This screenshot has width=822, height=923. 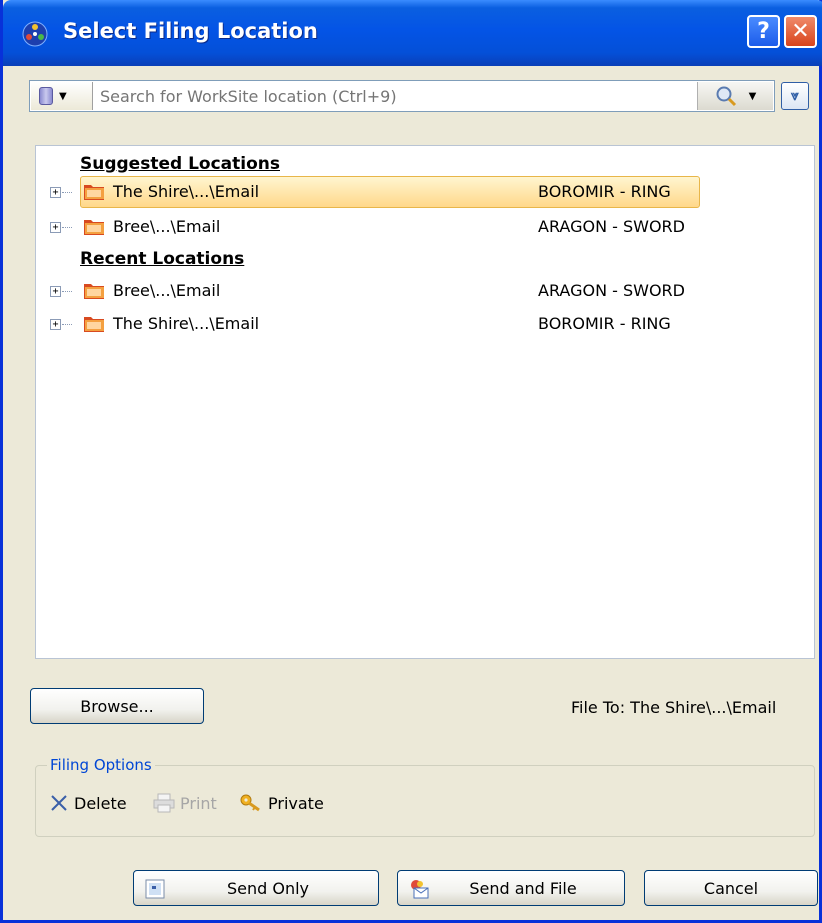 I want to click on search-input, so click(x=398, y=96).